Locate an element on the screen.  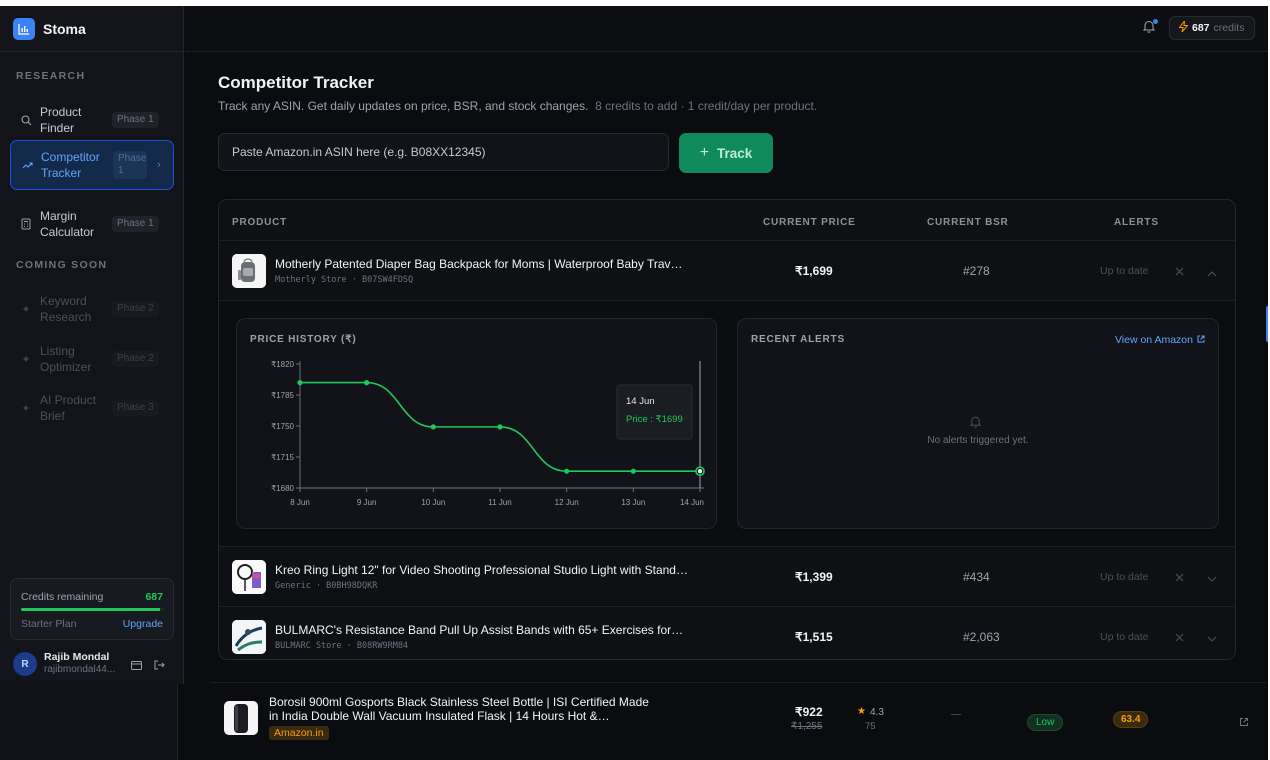
coming-soon-heading: COMING SOON is located at coordinates (62, 265).